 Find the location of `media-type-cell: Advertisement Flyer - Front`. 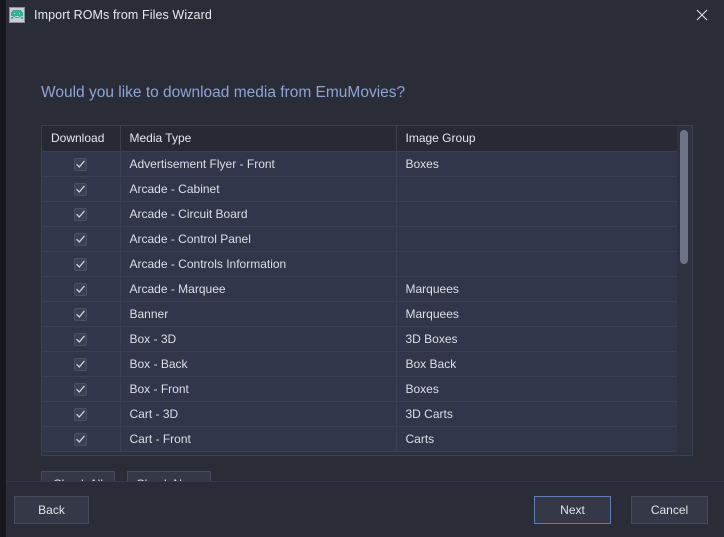

media-type-cell: Advertisement Flyer - Front is located at coordinates (258, 164).